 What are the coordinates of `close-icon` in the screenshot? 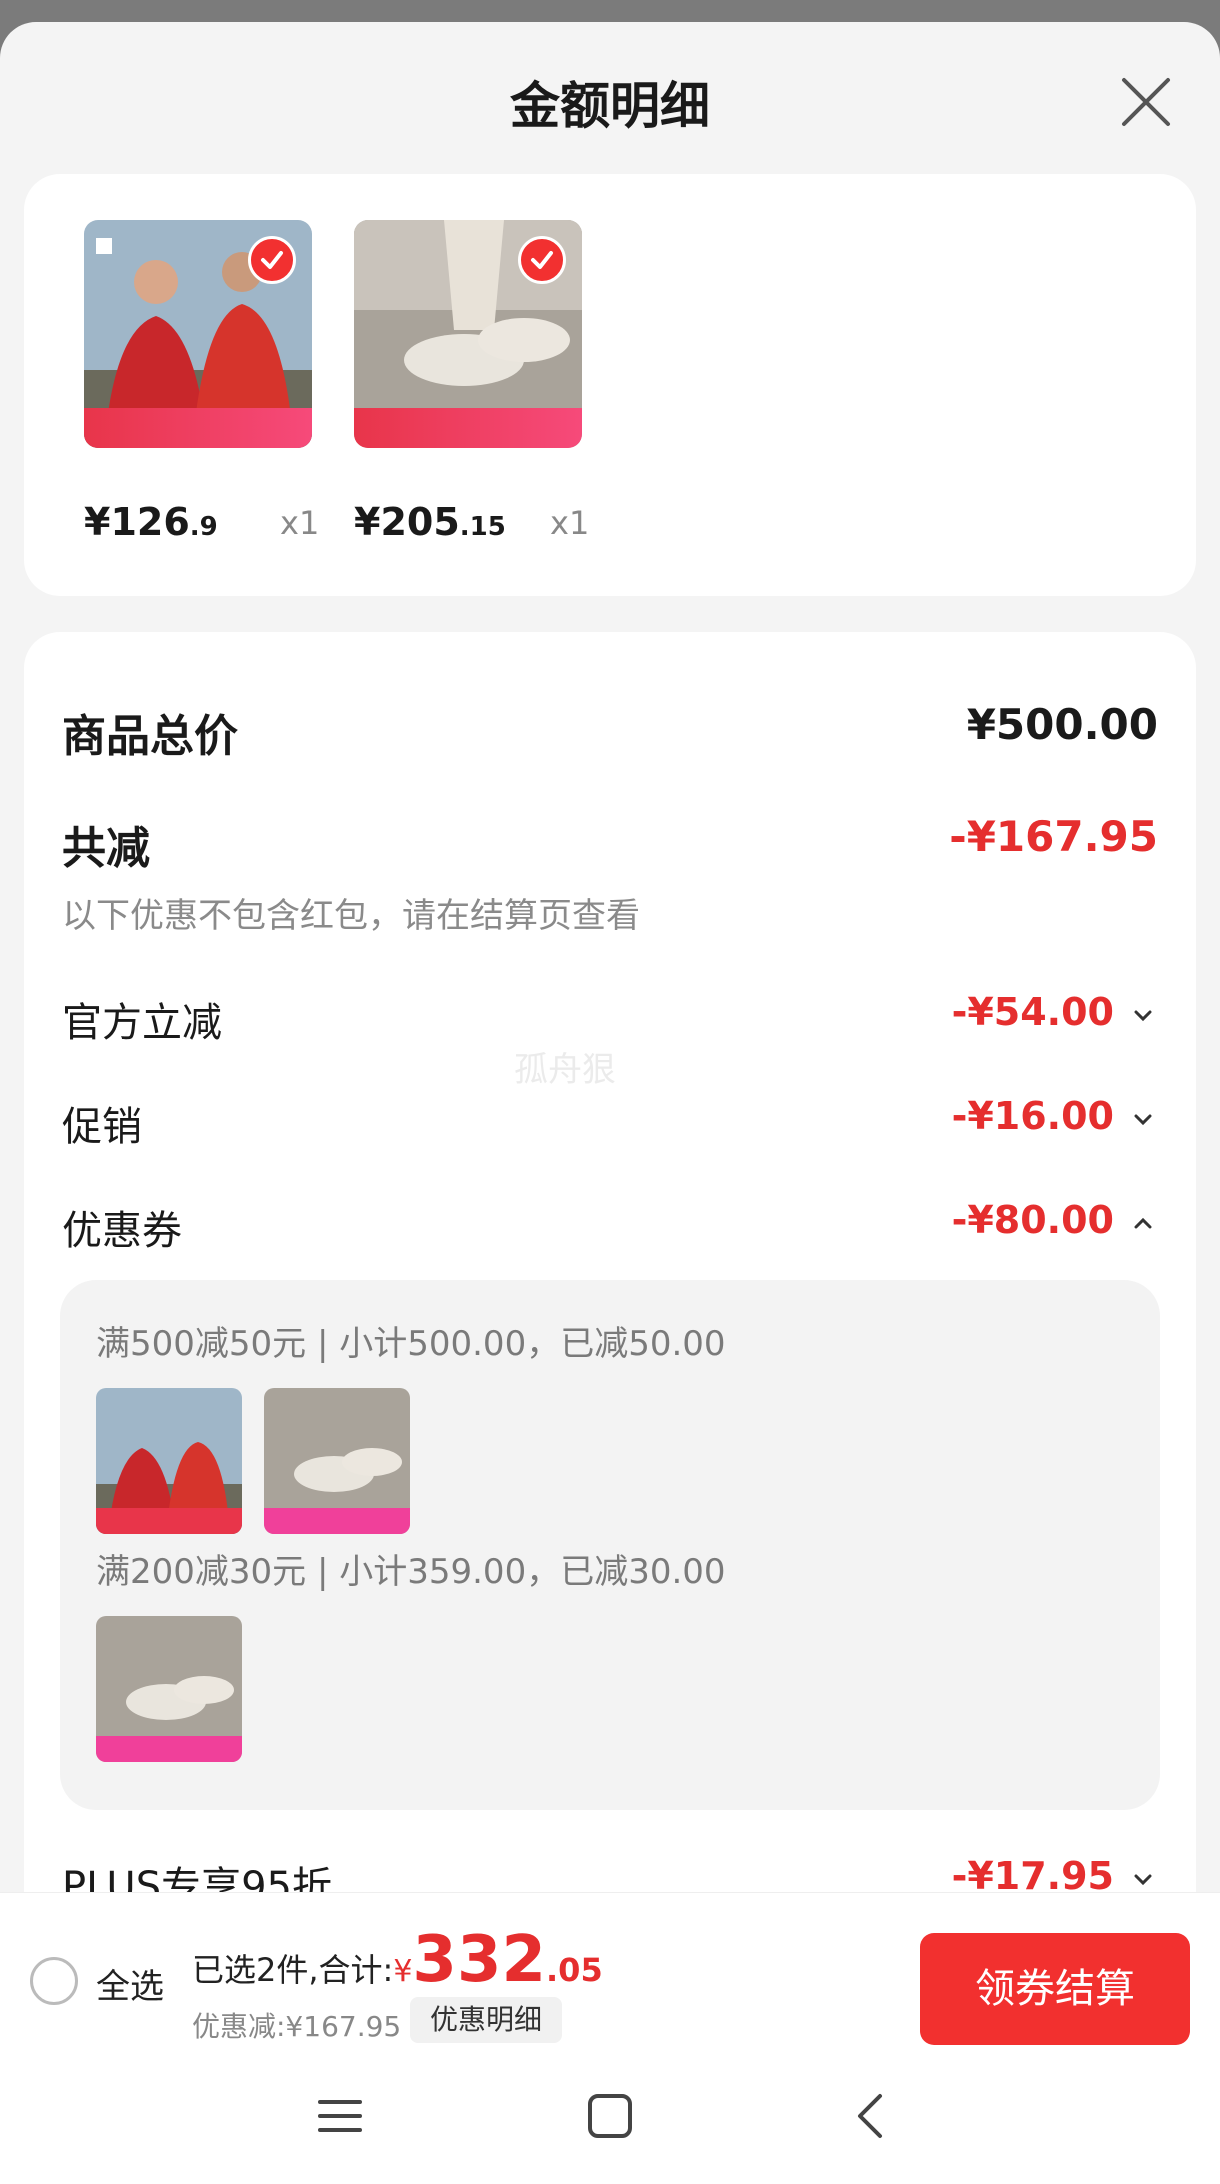 It's located at (1146, 102).